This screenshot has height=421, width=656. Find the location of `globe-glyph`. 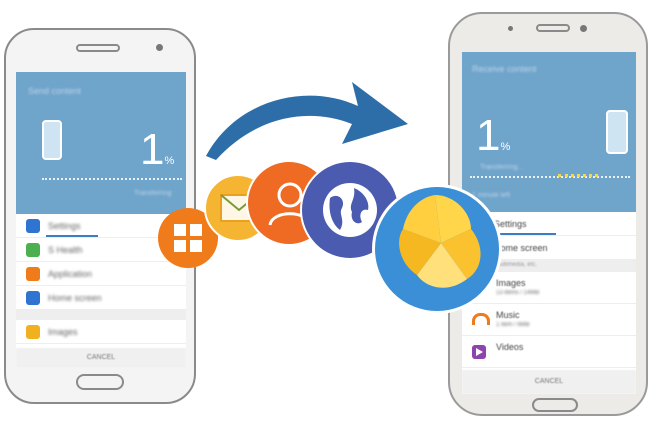

globe-glyph is located at coordinates (350, 210).